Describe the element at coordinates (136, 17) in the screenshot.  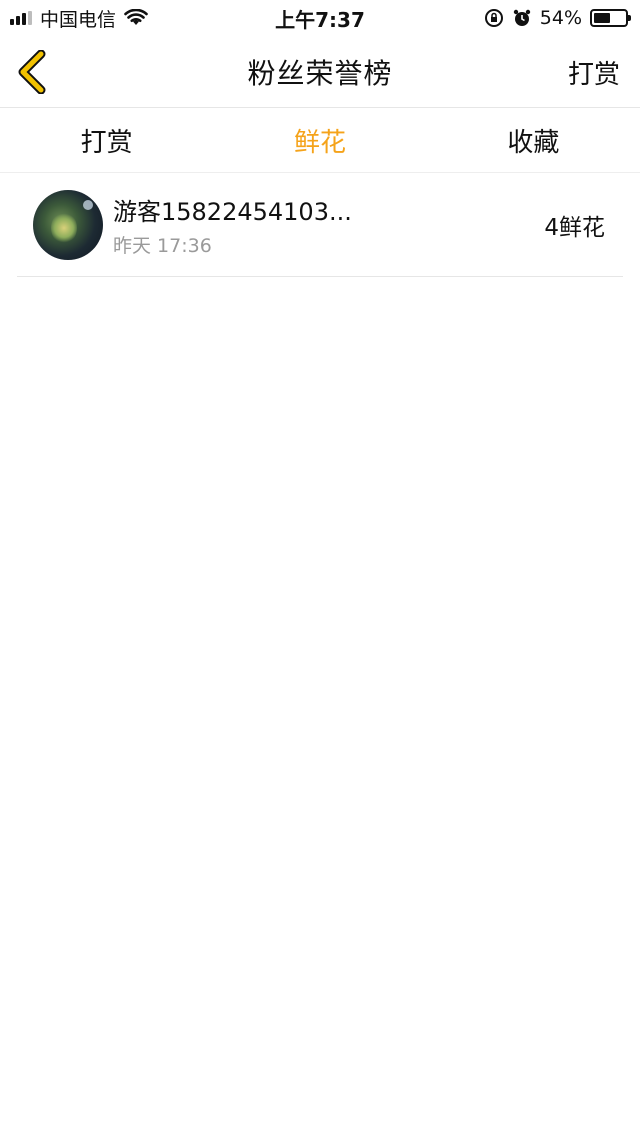
I see `wifi-icon` at that location.